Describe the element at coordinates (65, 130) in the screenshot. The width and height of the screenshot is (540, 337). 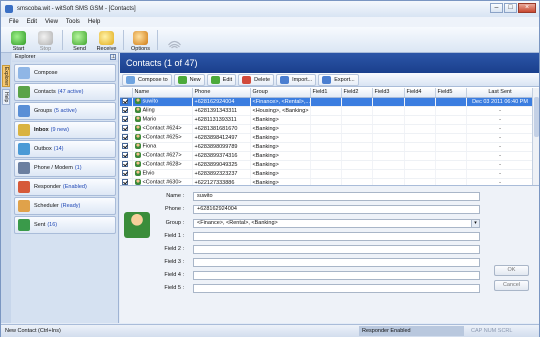
I see `sidebar-item-inbox: Inbox (9 new)` at that location.